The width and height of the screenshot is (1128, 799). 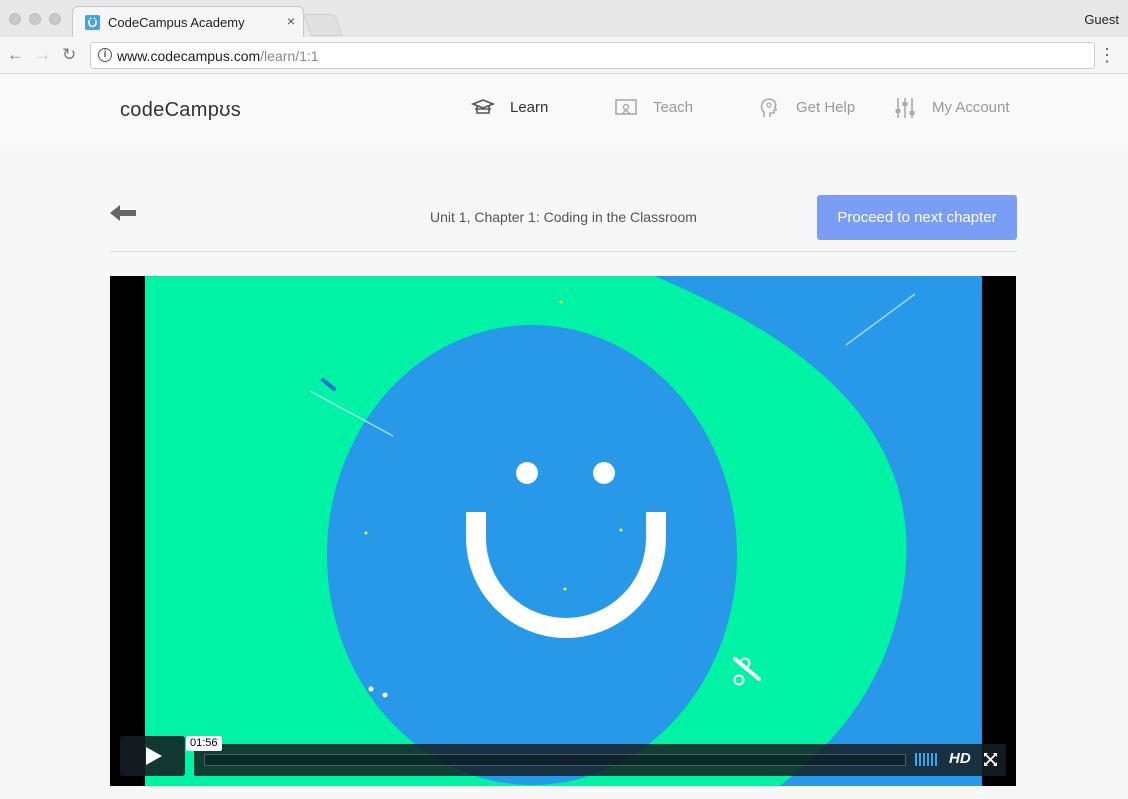 What do you see at coordinates (176, 22) in the screenshot?
I see `tab-title: CodeCampus Academy` at bounding box center [176, 22].